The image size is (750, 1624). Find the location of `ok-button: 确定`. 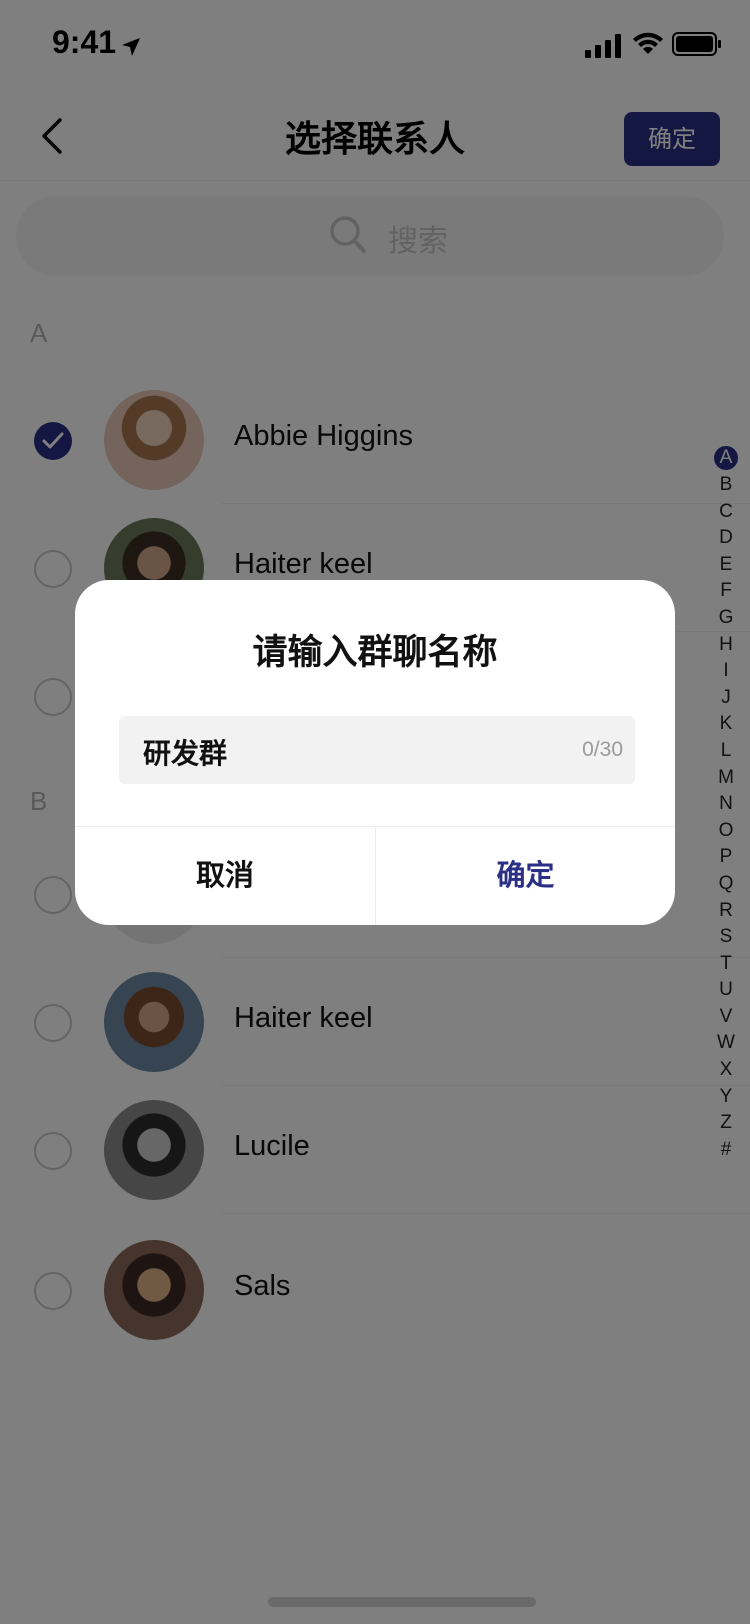

ok-button: 确定 is located at coordinates (525, 875).